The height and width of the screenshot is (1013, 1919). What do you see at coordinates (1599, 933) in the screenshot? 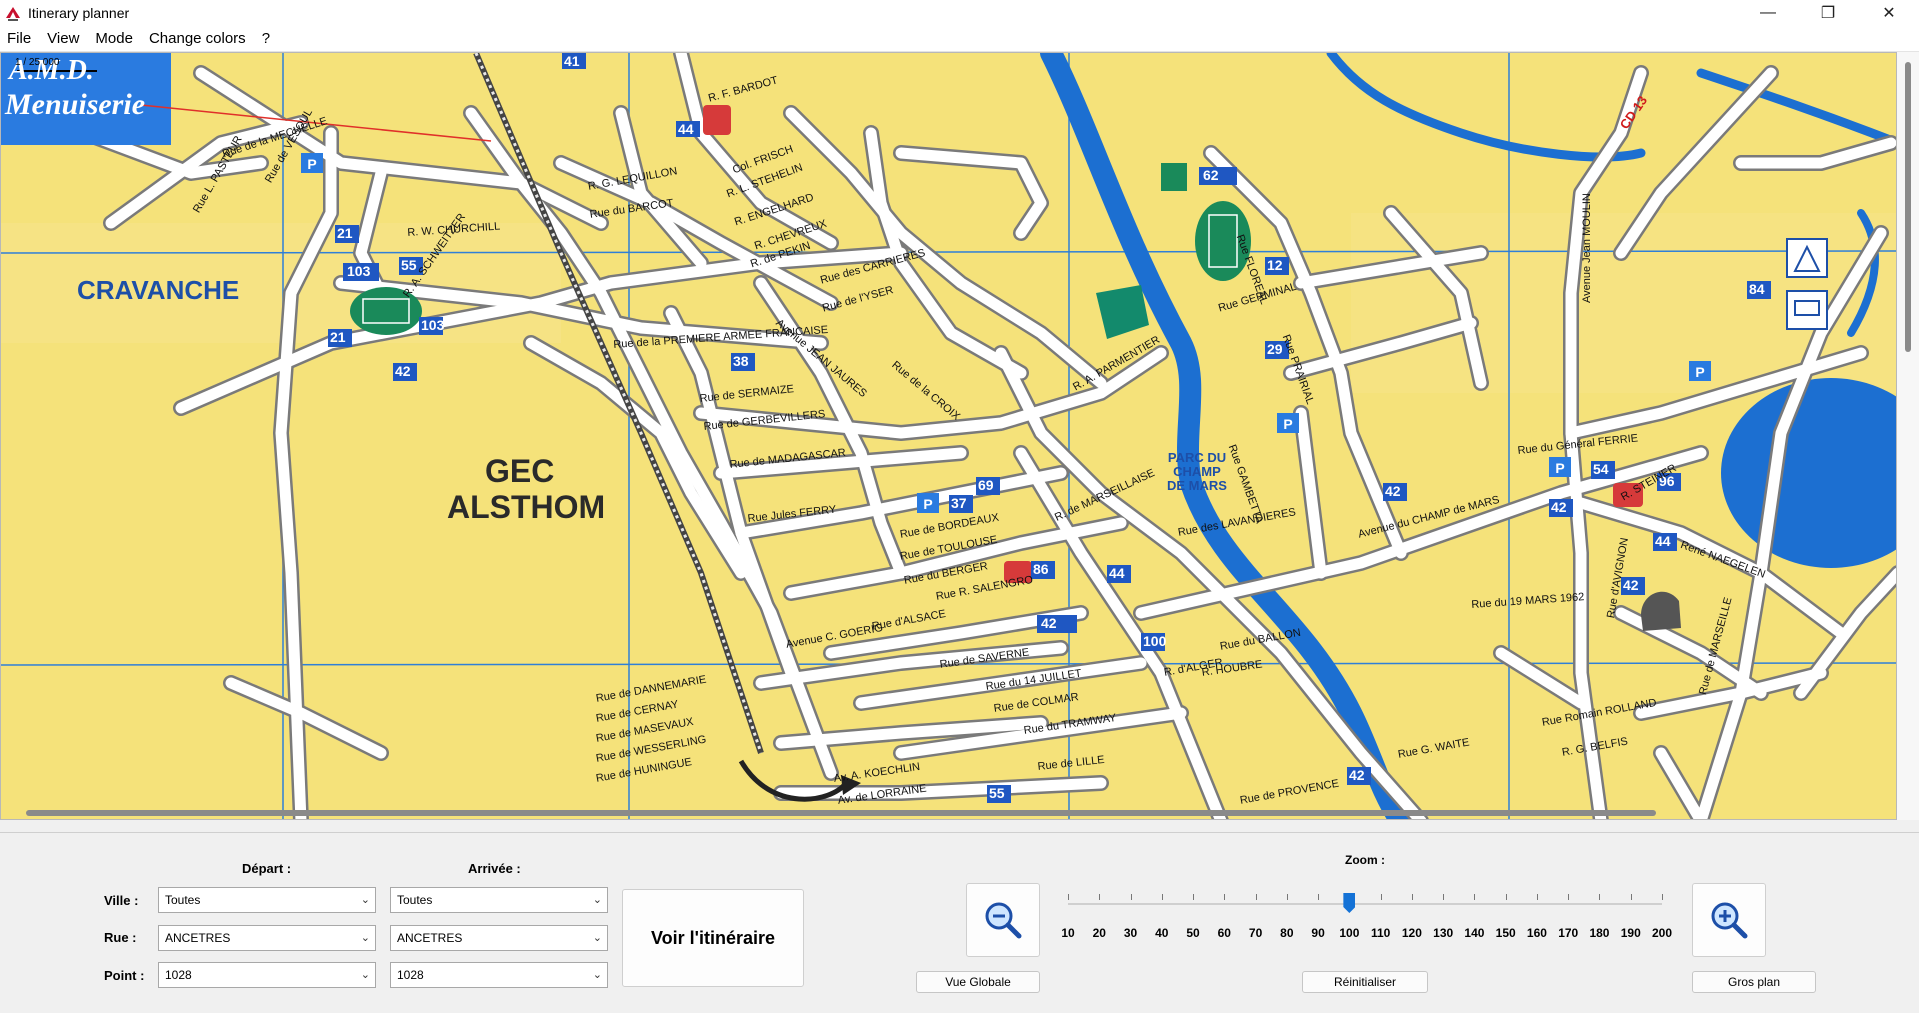
I see `zoom-tick-label: 180` at bounding box center [1599, 933].